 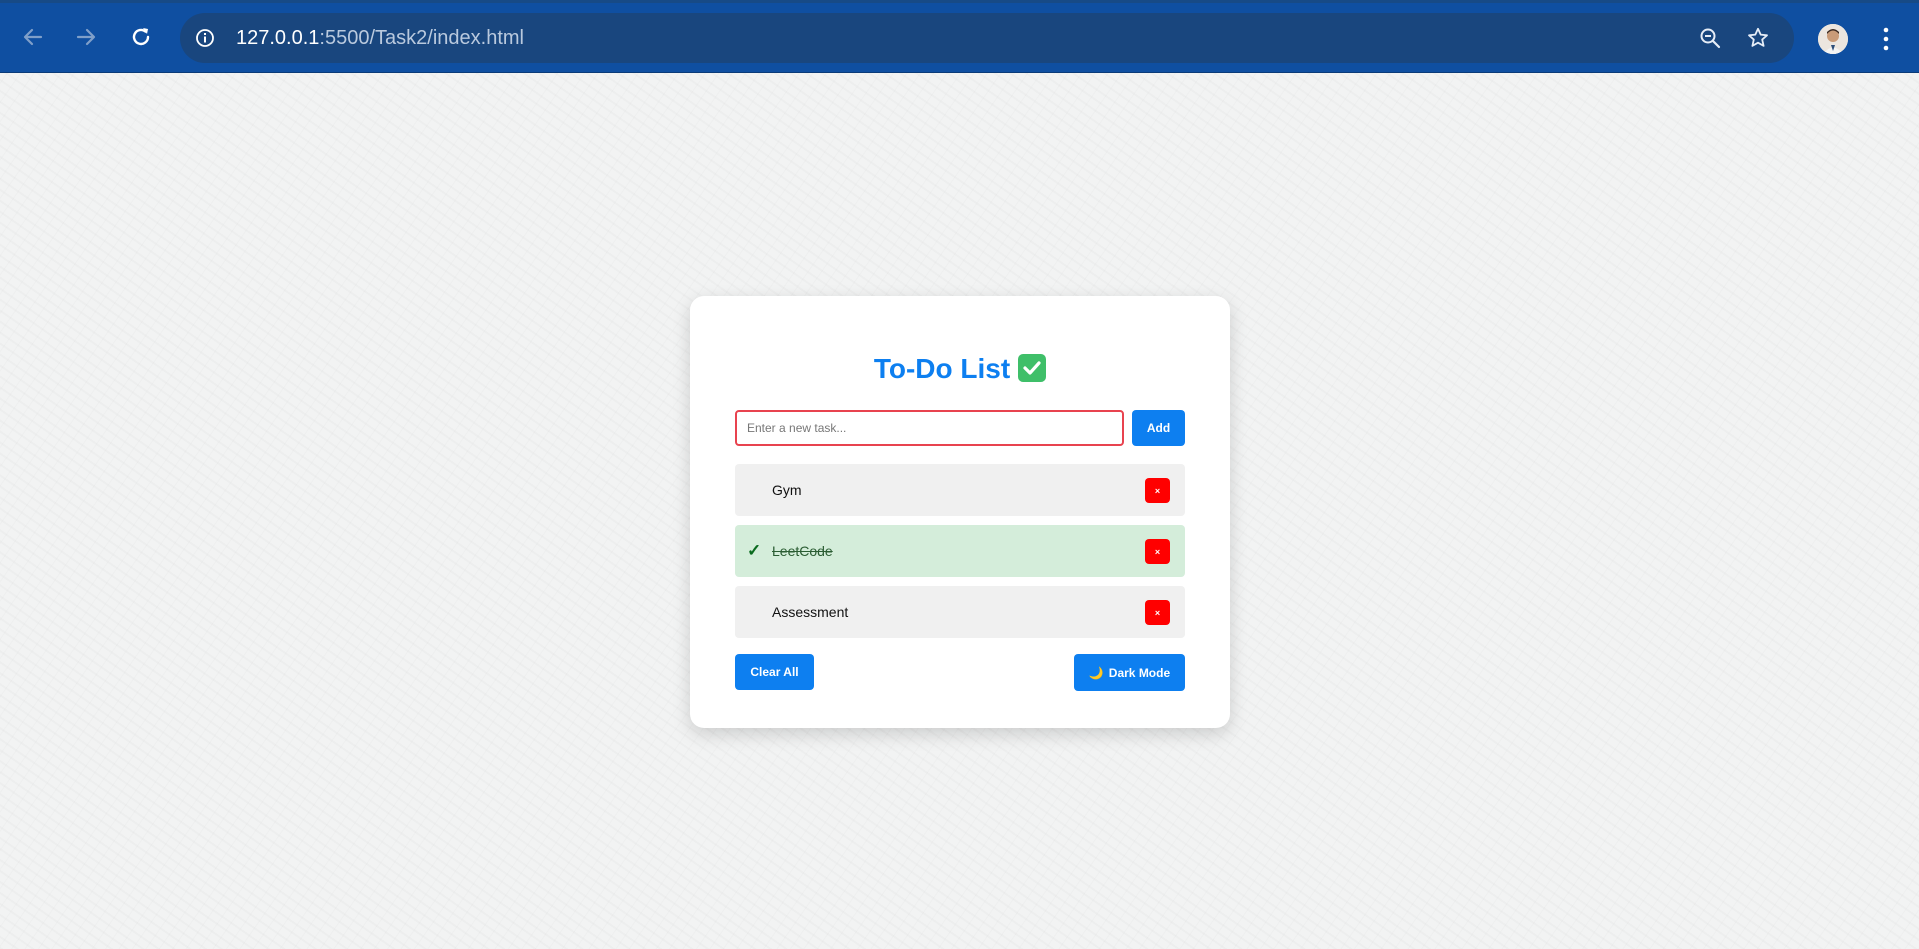 I want to click on back-arrow-icon, so click(x=33, y=37).